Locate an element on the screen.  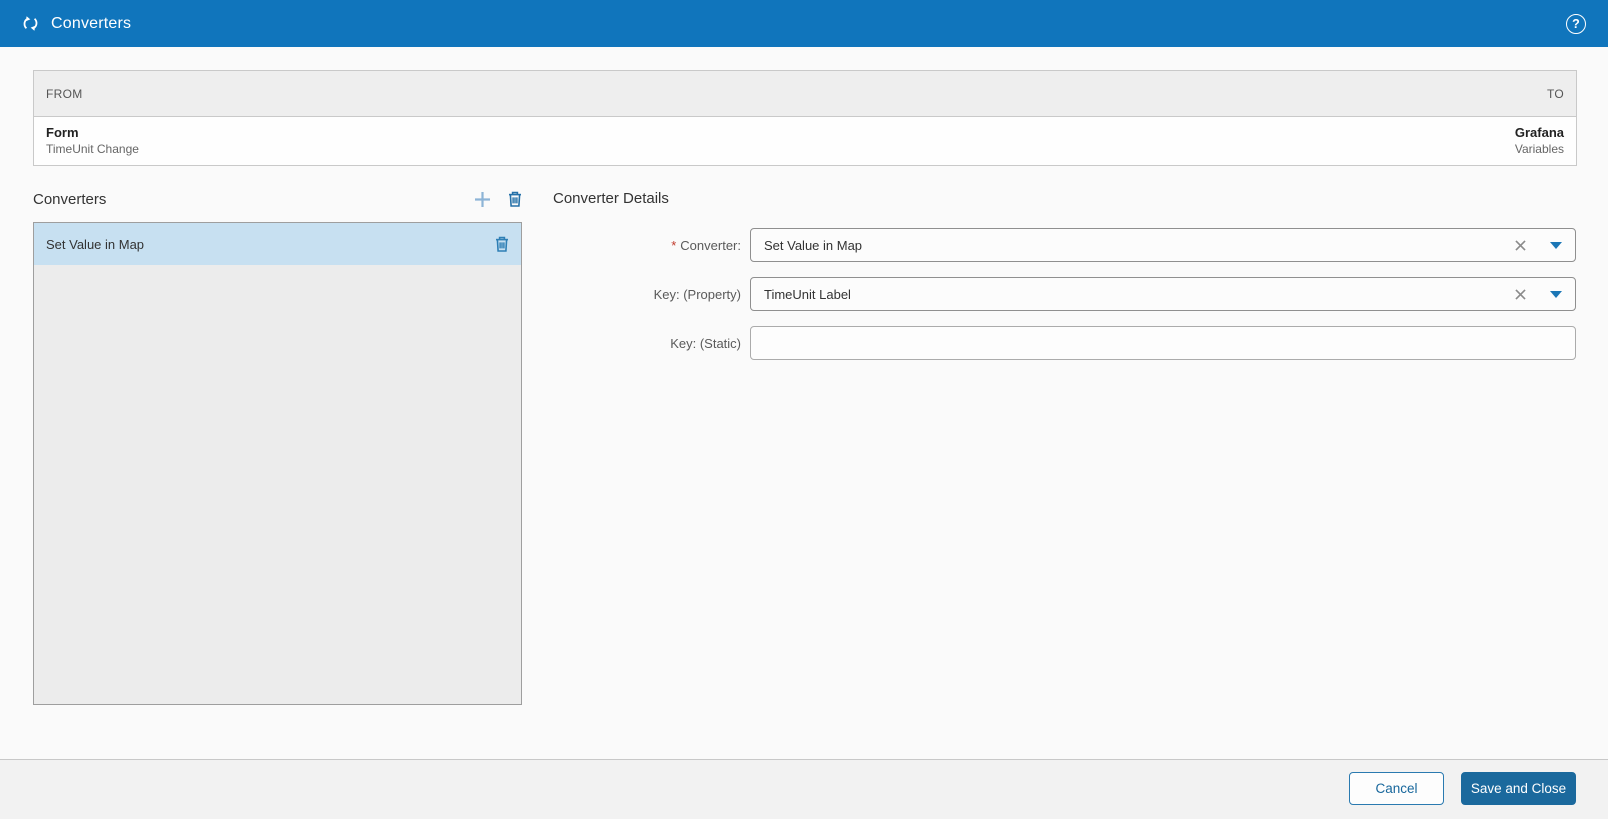
mapping-table-row: Form TimeUnit Change Grafana Variables is located at coordinates (805, 141).